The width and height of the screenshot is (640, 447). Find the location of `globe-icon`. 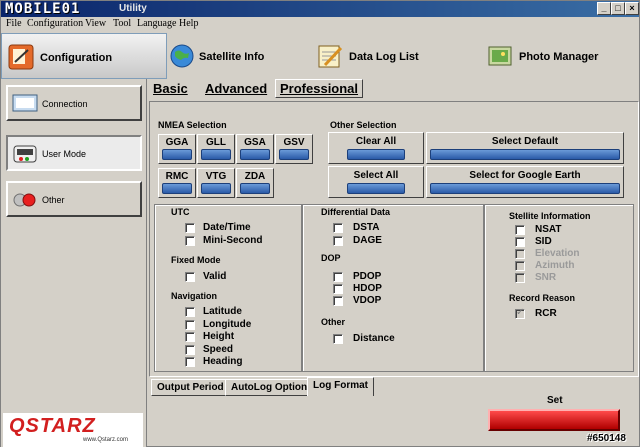

globe-icon is located at coordinates (182, 56).